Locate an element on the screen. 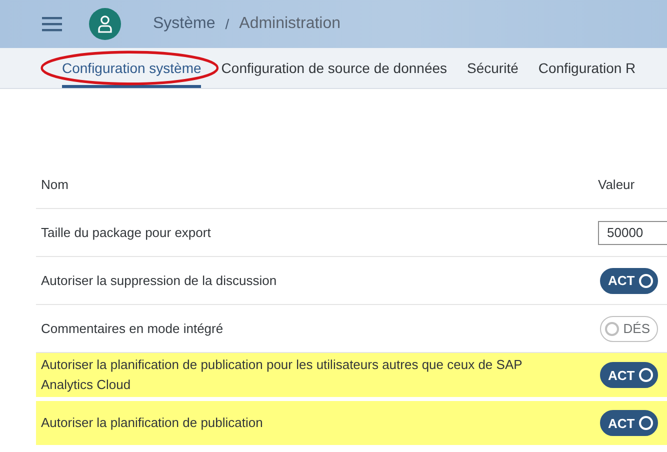 This screenshot has width=667, height=452. setting-name: Autoriser la planification de publication is located at coordinates (152, 423).